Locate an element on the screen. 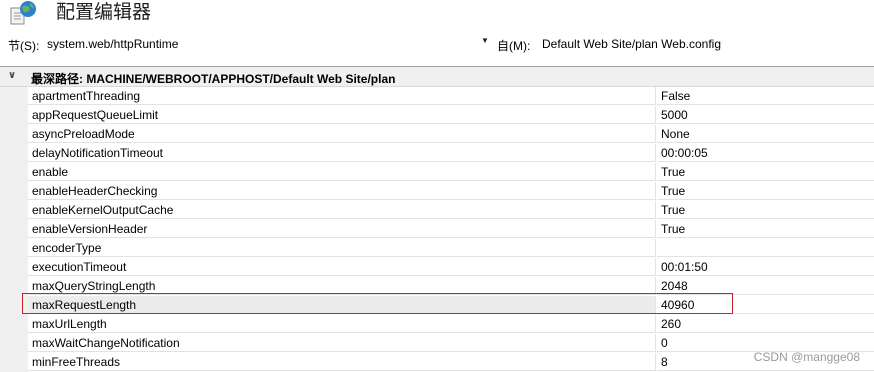  property-name: asyncPreloadMode is located at coordinates (342, 134).